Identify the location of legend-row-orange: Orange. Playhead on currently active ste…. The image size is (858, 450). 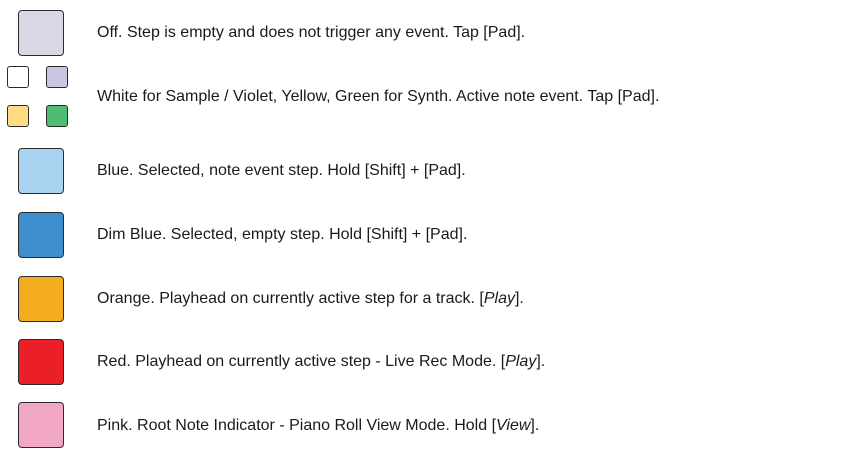
(429, 300).